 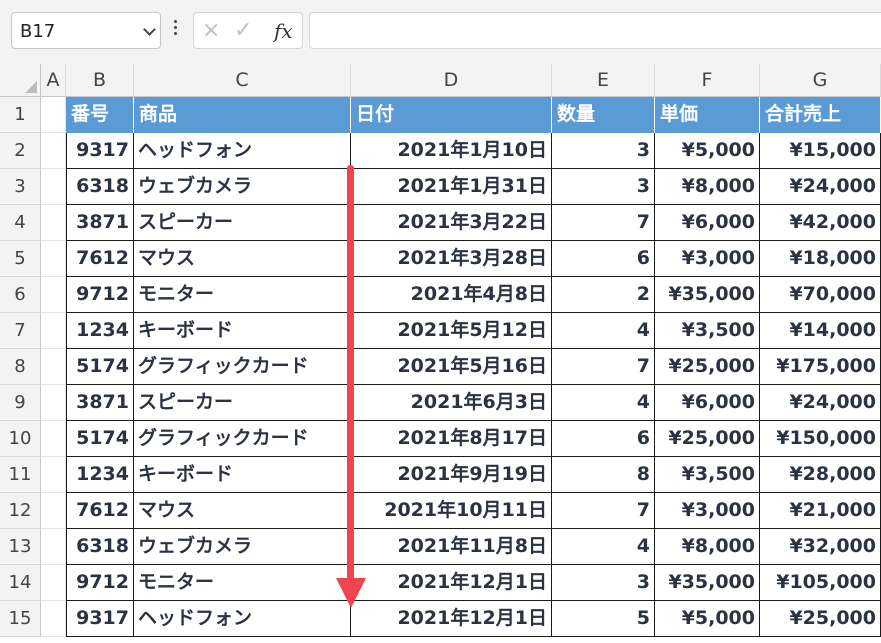 What do you see at coordinates (707, 619) in the screenshot?
I see `table-cell: ¥5,000` at bounding box center [707, 619].